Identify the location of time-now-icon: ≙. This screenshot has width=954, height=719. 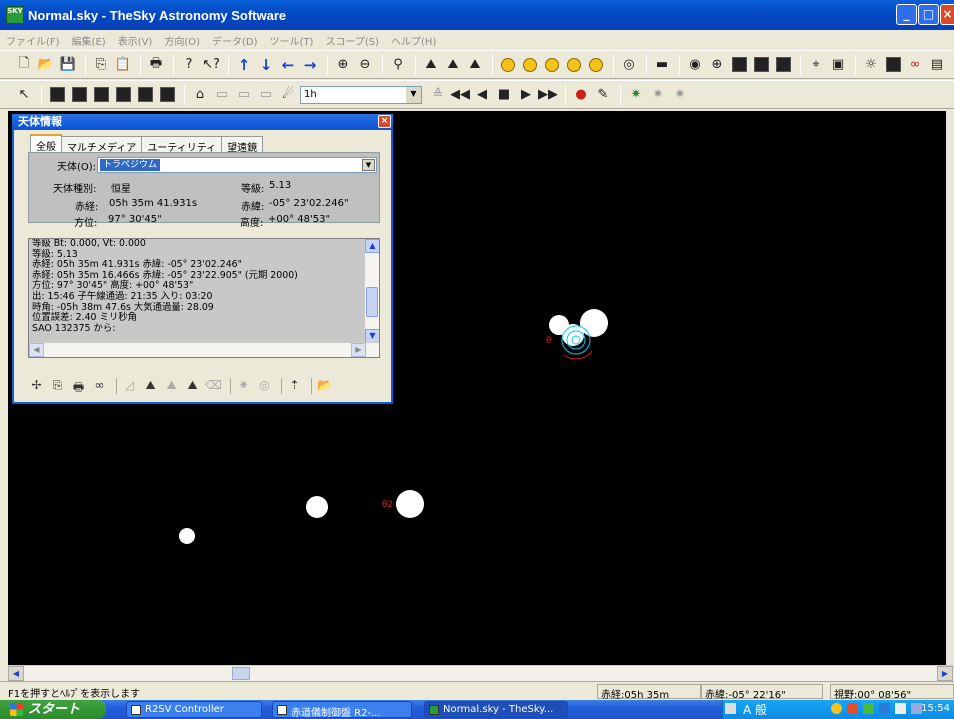
(438, 95).